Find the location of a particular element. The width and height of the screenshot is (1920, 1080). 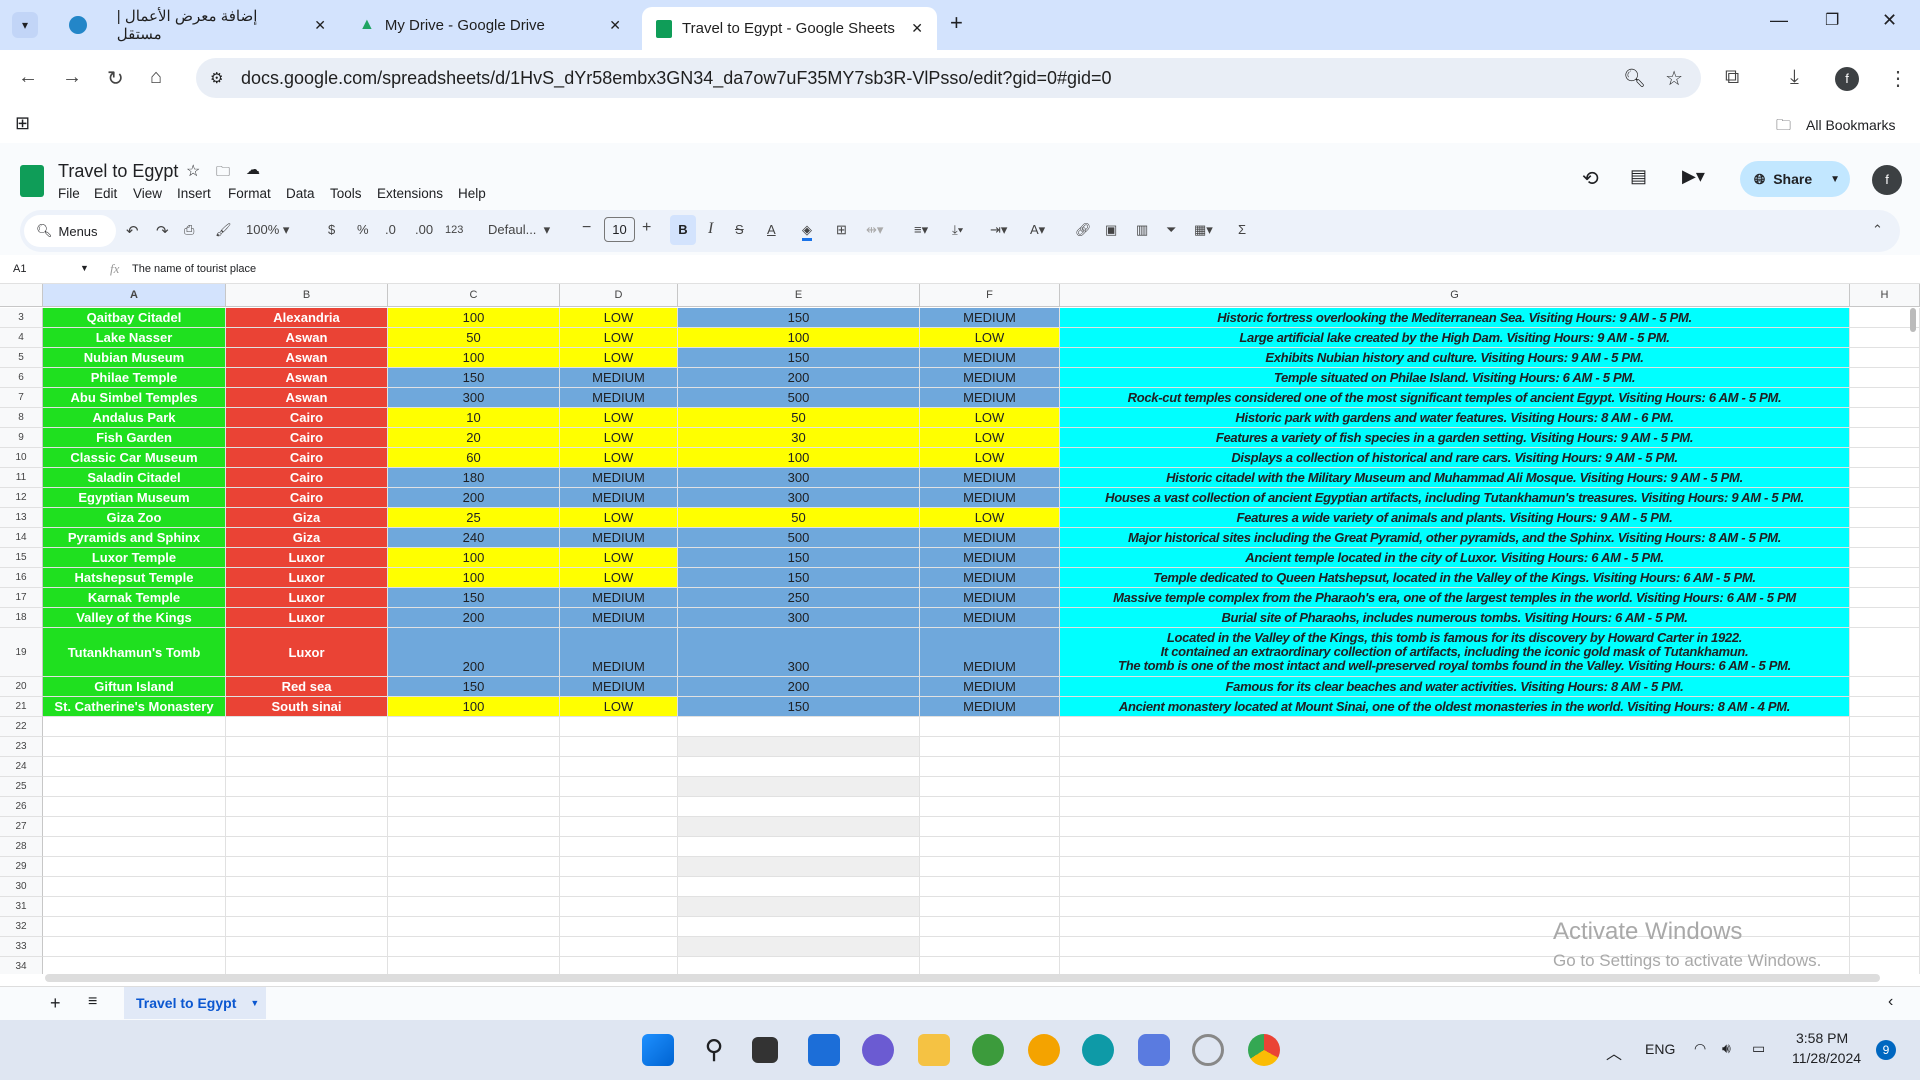

cell-place-name: Pyramids and Sphinx is located at coordinates (134, 538).